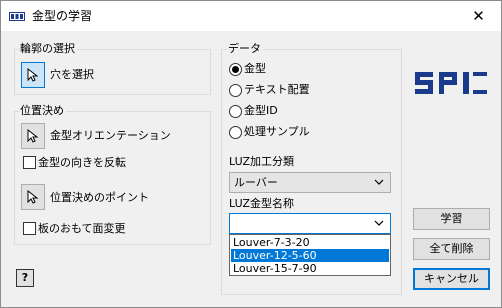 The width and height of the screenshot is (502, 308). Describe the element at coordinates (451, 249) in the screenshot. I see `delete-all-button: 全て削除` at that location.